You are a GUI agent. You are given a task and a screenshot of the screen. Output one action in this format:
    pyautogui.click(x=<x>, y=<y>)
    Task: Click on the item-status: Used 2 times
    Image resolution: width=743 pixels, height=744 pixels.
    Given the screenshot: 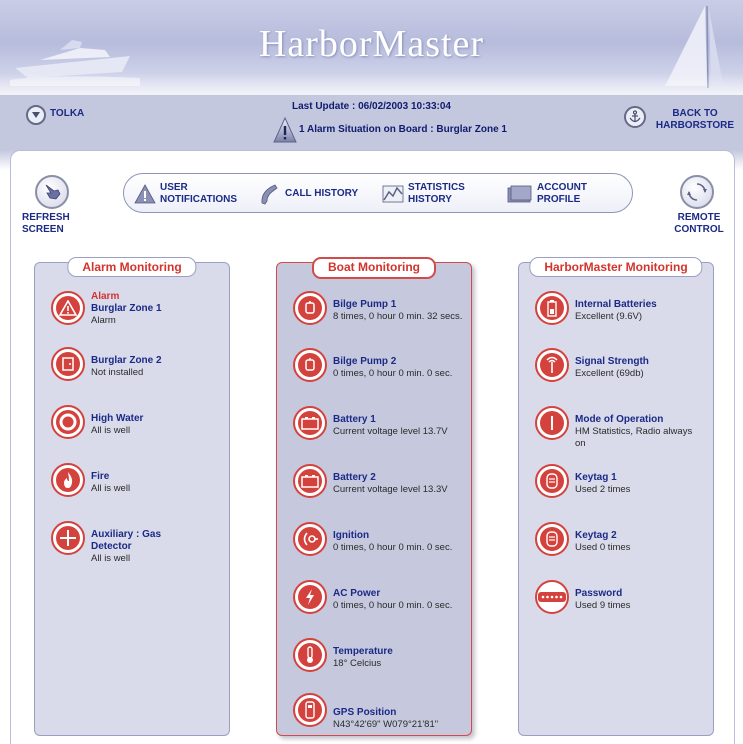 What is the action you would take?
    pyautogui.click(x=603, y=489)
    